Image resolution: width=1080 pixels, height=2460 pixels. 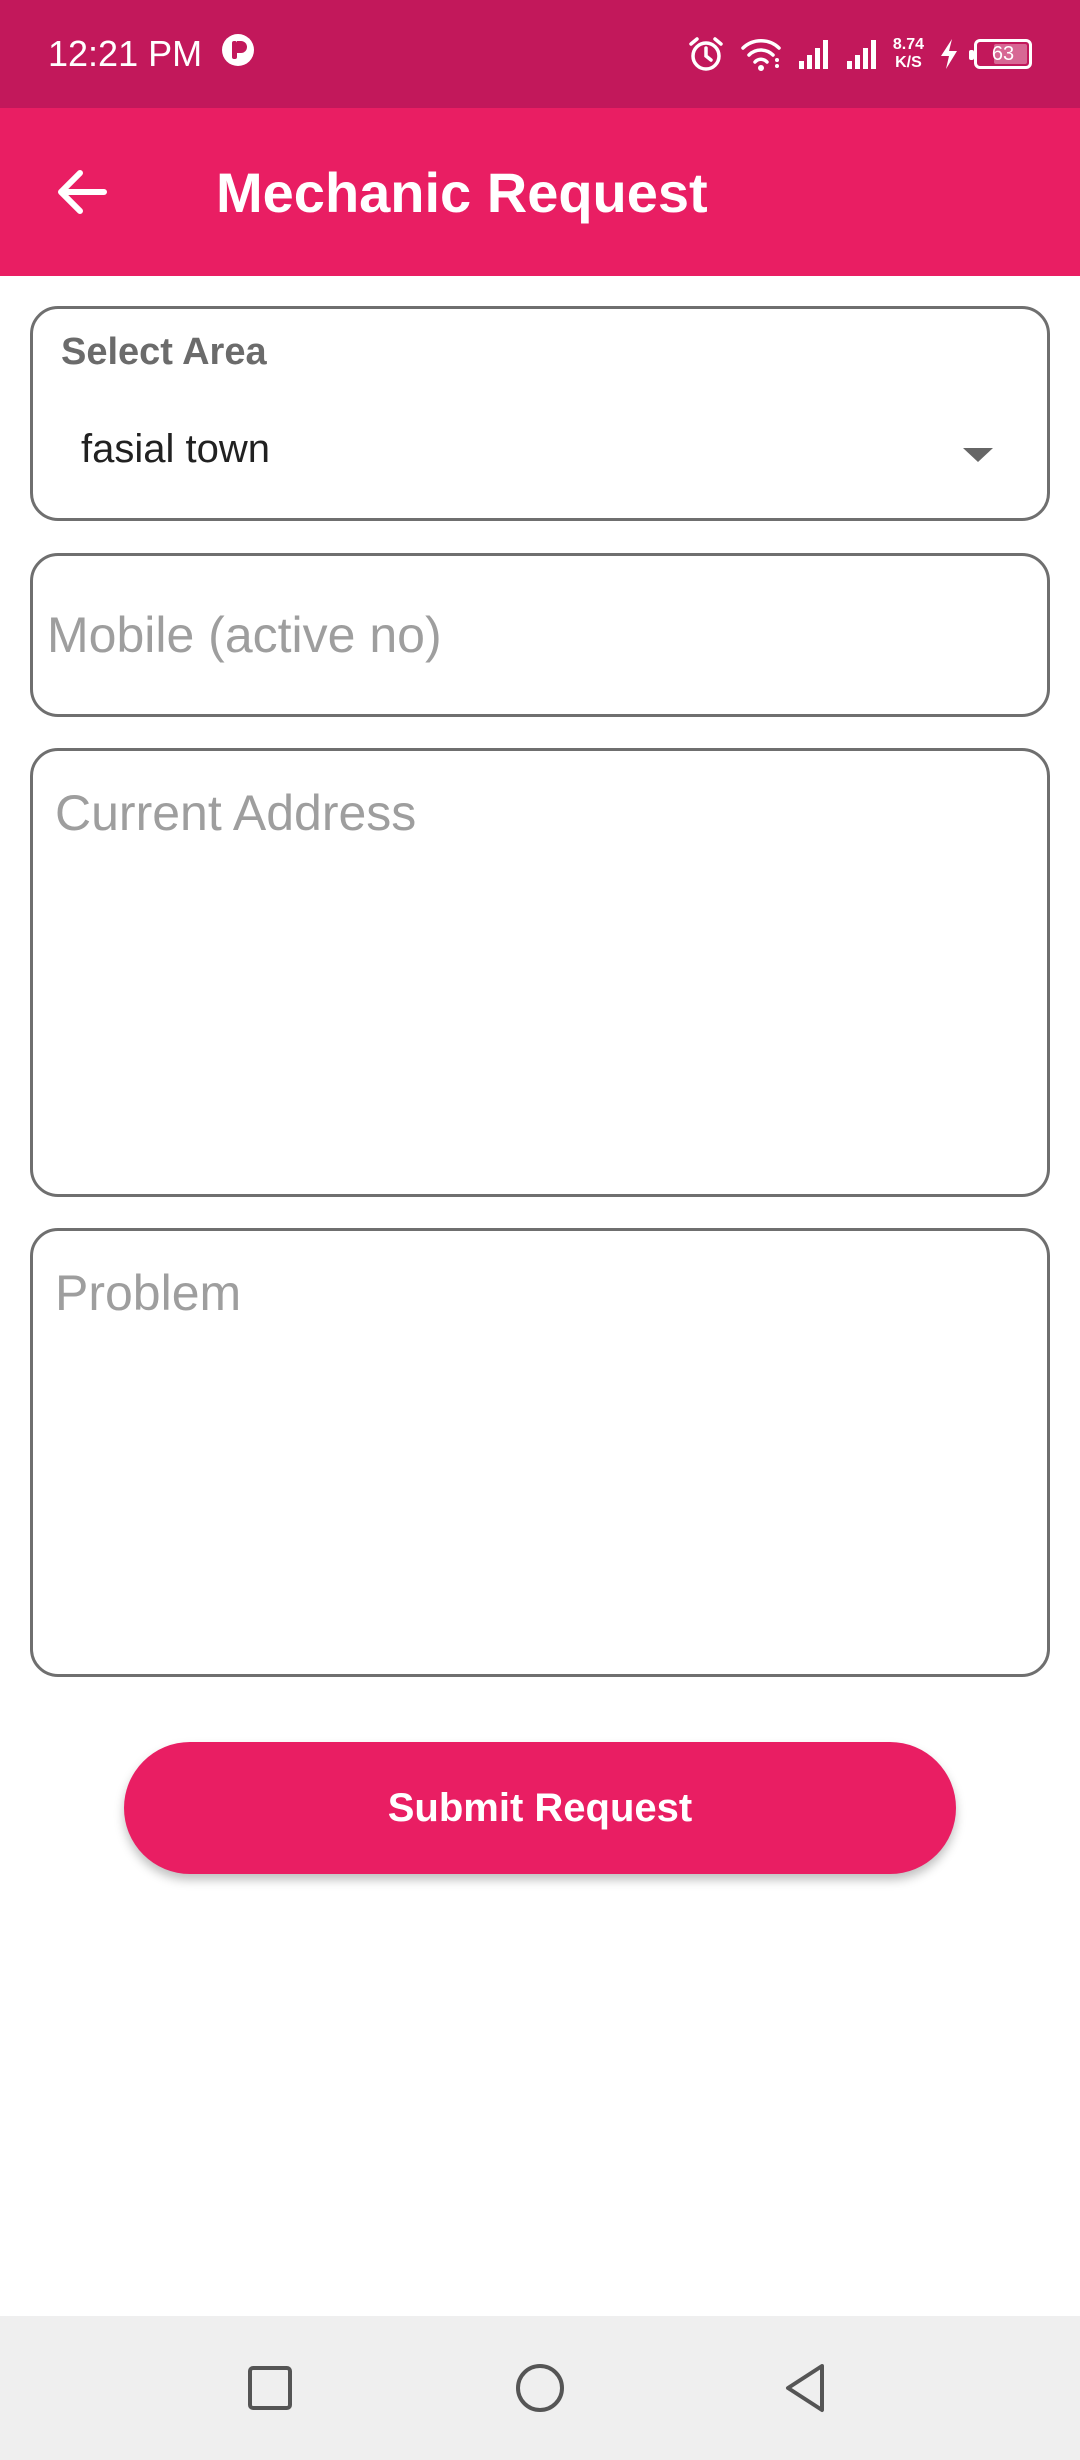 I want to click on back-triangle-icon, so click(x=805, y=2388).